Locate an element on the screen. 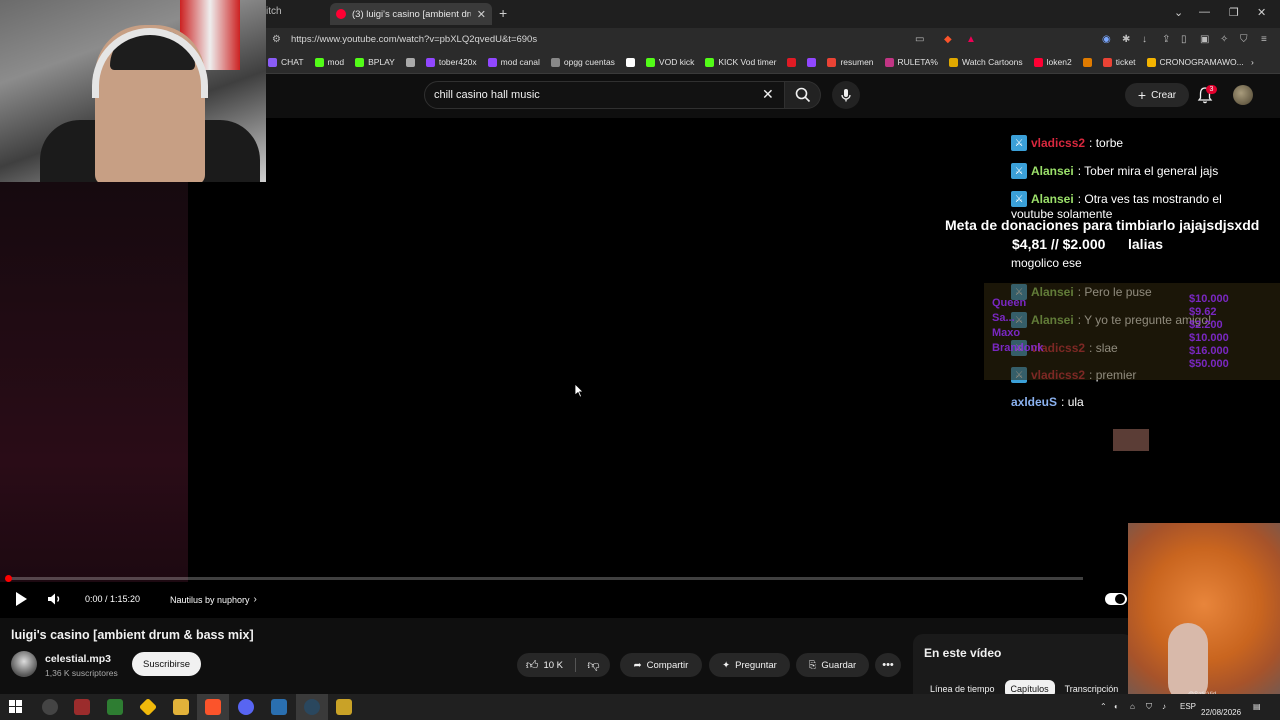 The image size is (1280, 720). taskbar-date: 22/08/2026 is located at coordinates (1221, 712).